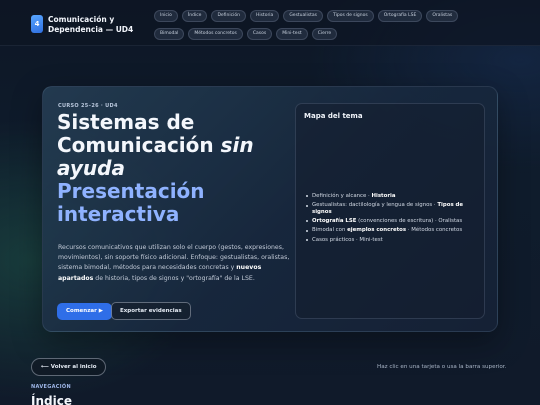 This screenshot has width=540, height=405. I want to click on nav-indice: Índice, so click(194, 16).